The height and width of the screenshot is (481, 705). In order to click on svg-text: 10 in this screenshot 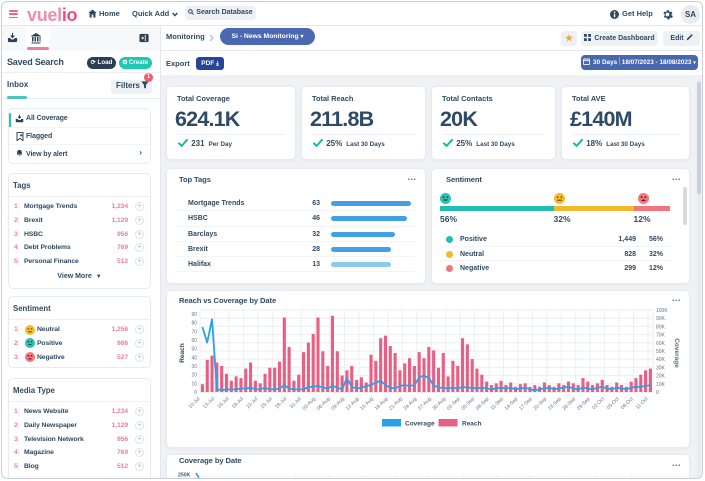, I will do `click(194, 384)`.